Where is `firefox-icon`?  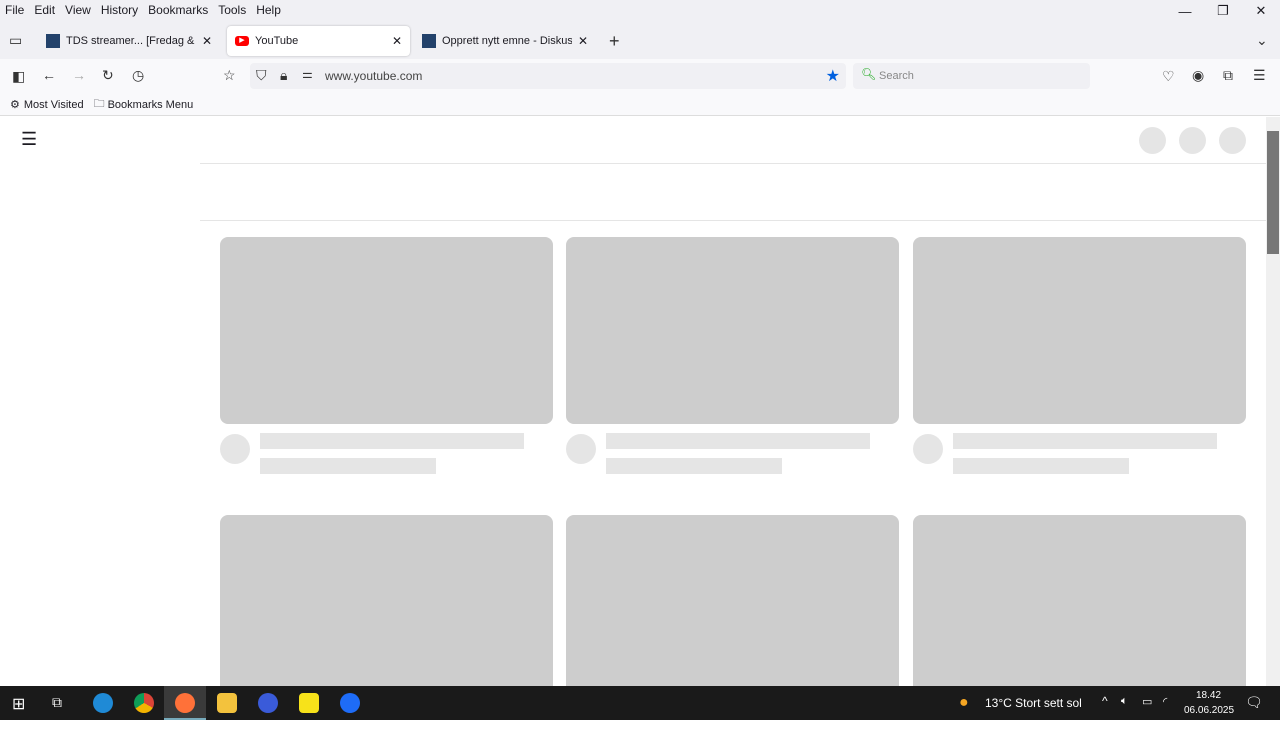
firefox-icon is located at coordinates (185, 703).